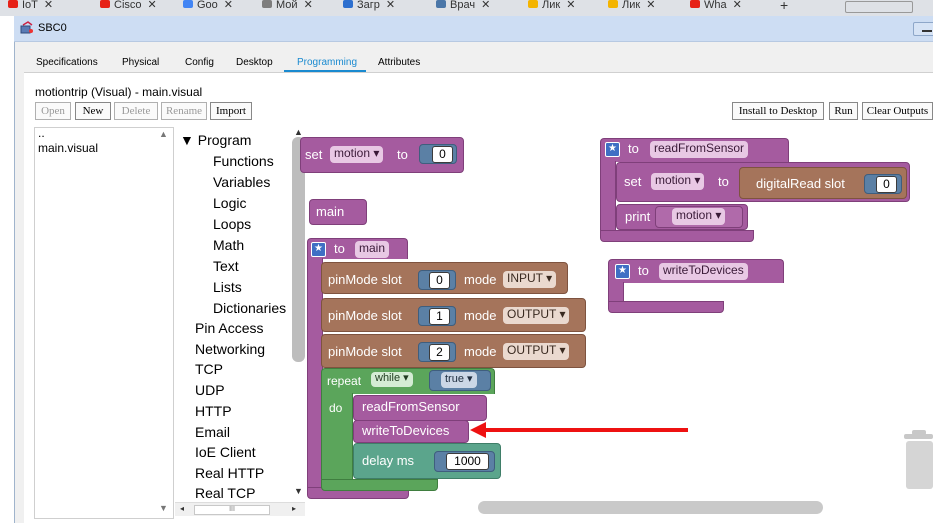  I want to click on clear-outputs-button: Clear Outputs, so click(897, 111).